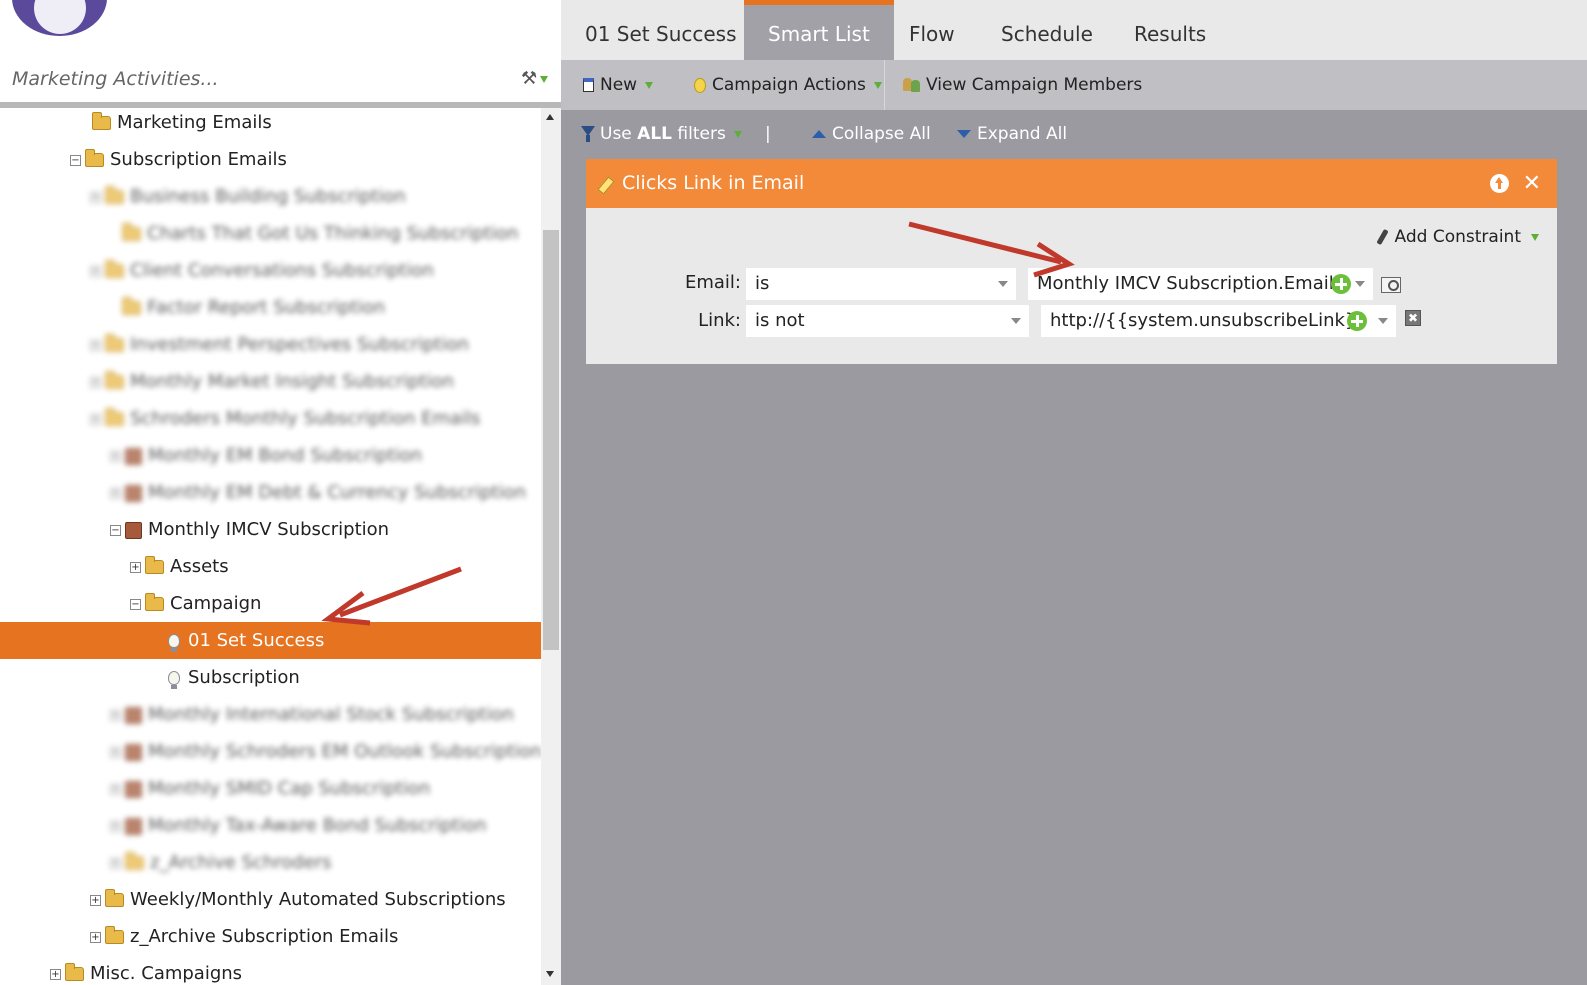 The image size is (1587, 985). What do you see at coordinates (1022, 85) in the screenshot?
I see `view-campaign-members-button: View Campaign Members` at bounding box center [1022, 85].